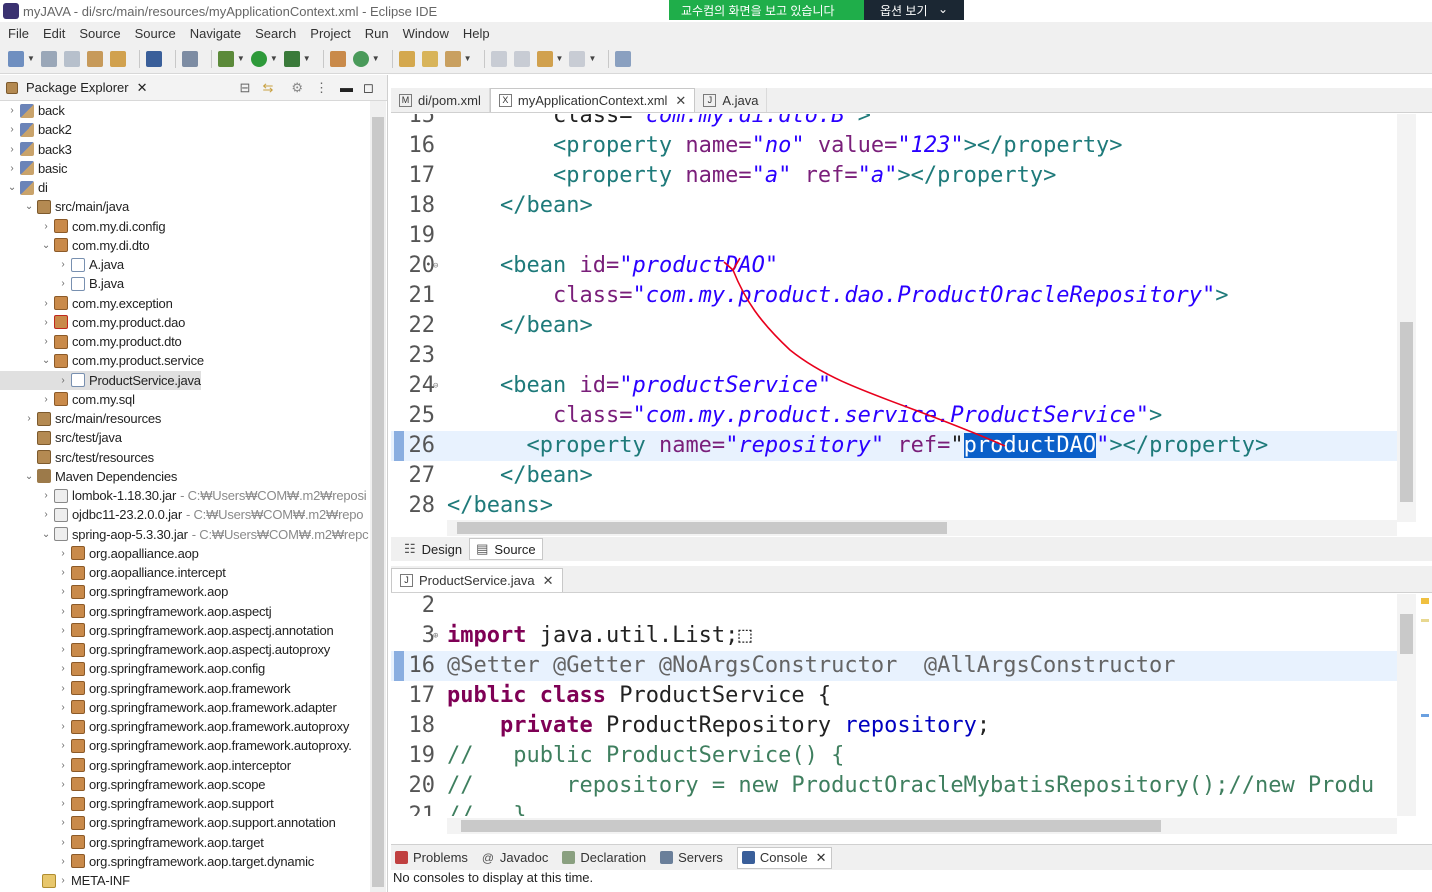 The height and width of the screenshot is (892, 1432). Describe the element at coordinates (378, 496) in the screenshot. I see `package-explorer-scrollbar` at that location.